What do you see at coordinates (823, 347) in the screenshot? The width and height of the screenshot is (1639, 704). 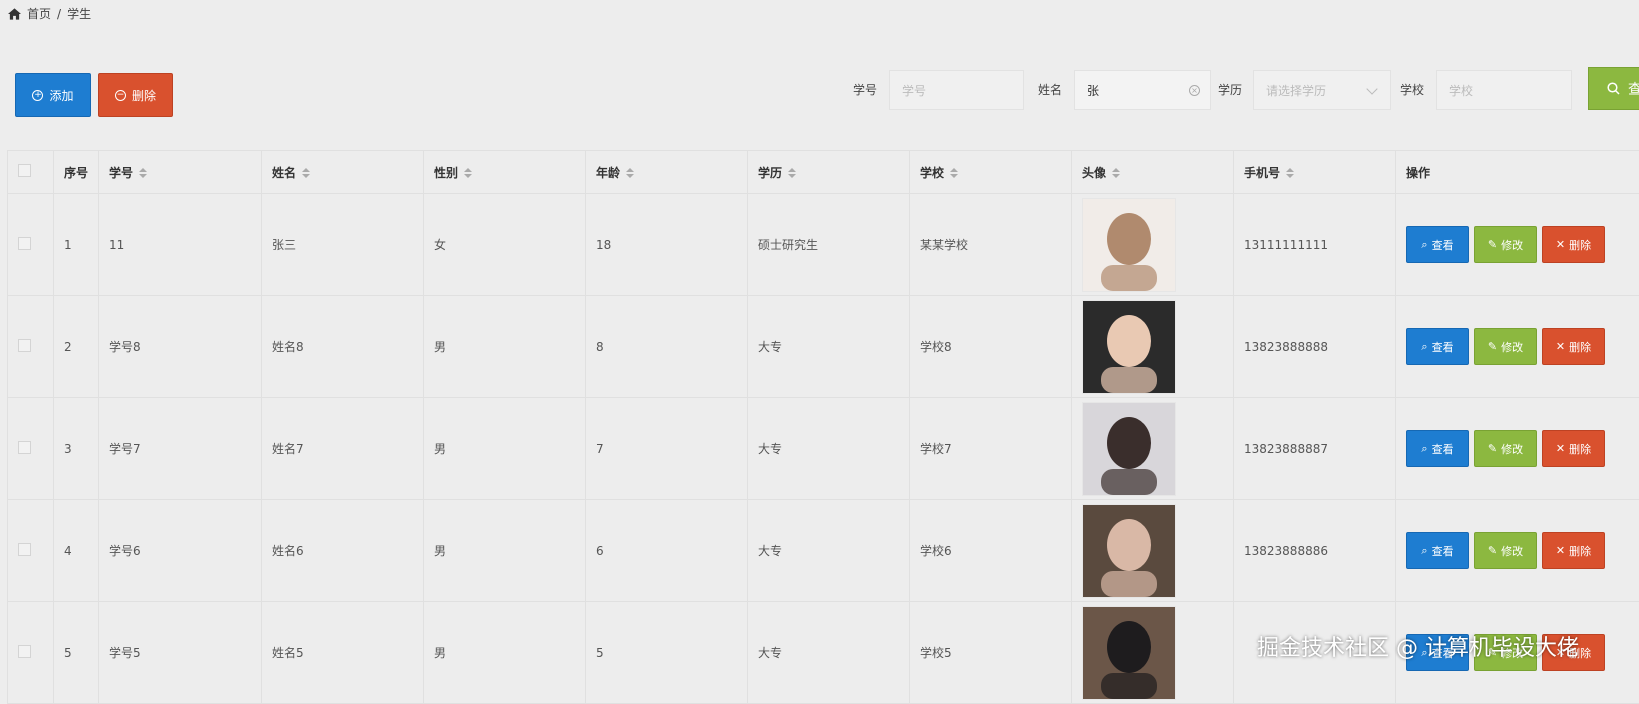 I see `table-row: 2学号8姓名8男8大专学校813823888888⌕查看✎修改✕删除` at bounding box center [823, 347].